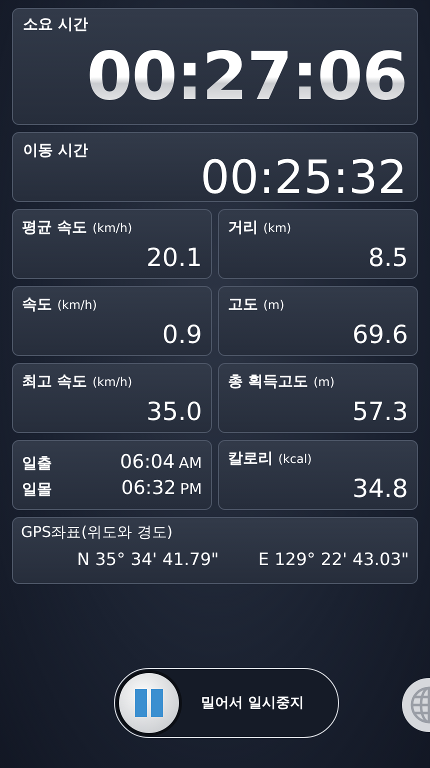 This screenshot has height=768, width=430. I want to click on stat-label: 최고 속도 (km/h), so click(78, 381).